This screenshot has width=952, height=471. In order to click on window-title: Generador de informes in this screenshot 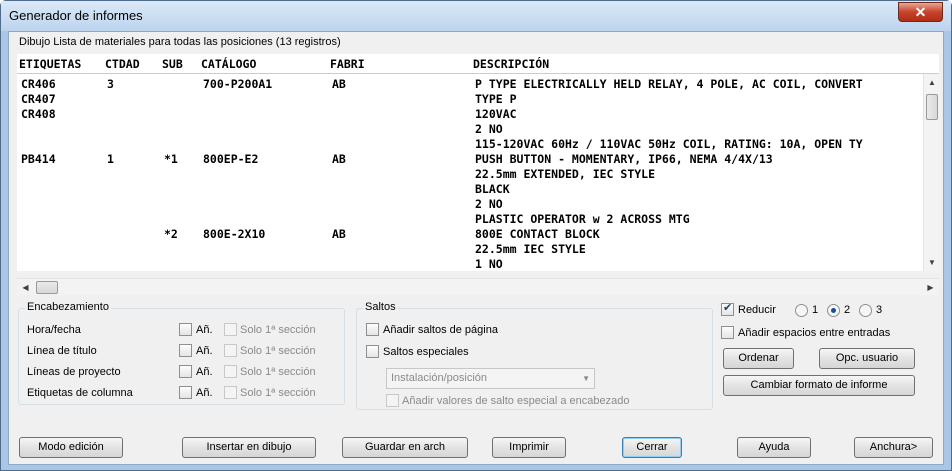, I will do `click(76, 15)`.